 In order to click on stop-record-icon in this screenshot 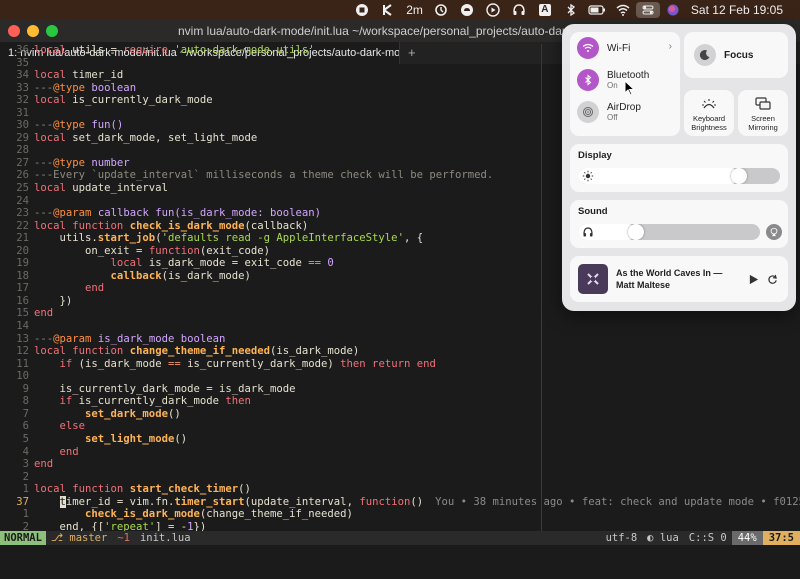, I will do `click(362, 10)`.